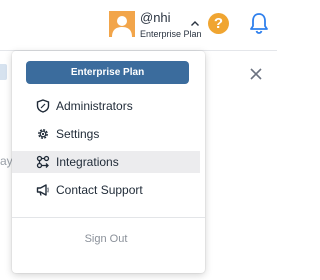 The image size is (320, 280). I want to click on integrations-icon, so click(43, 162).